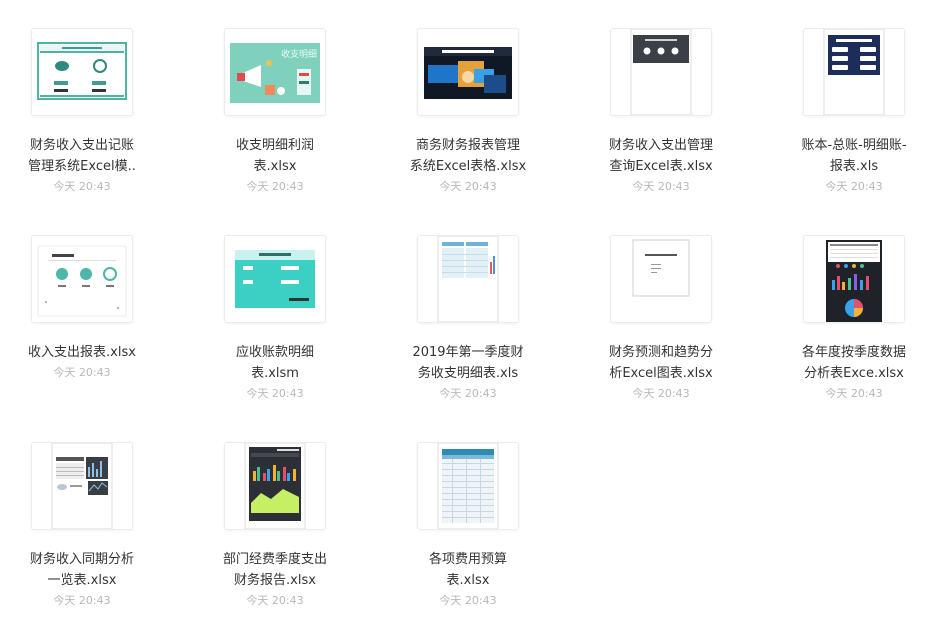 This screenshot has width=952, height=636. What do you see at coordinates (81, 559) in the screenshot?
I see `file-name-line: 财务收入同期分析` at bounding box center [81, 559].